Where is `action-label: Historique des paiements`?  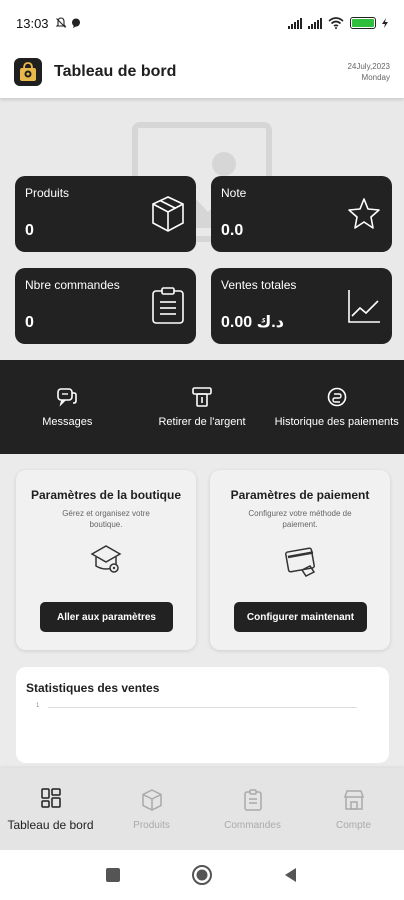 action-label: Historique des paiements is located at coordinates (336, 422).